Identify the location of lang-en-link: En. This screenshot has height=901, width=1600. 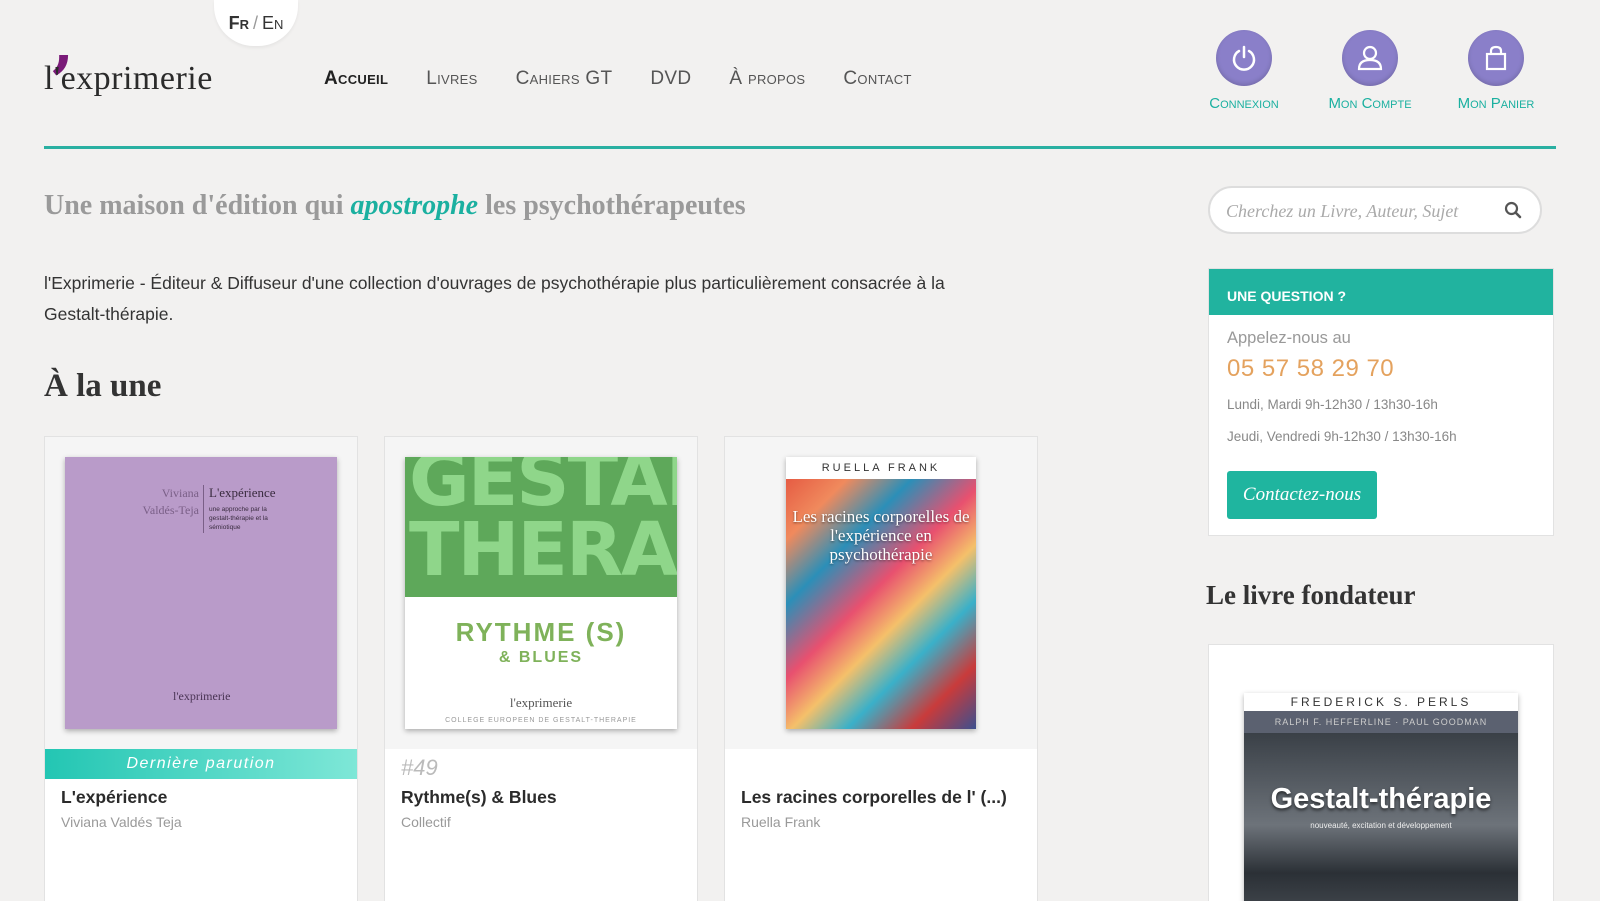
(272, 23).